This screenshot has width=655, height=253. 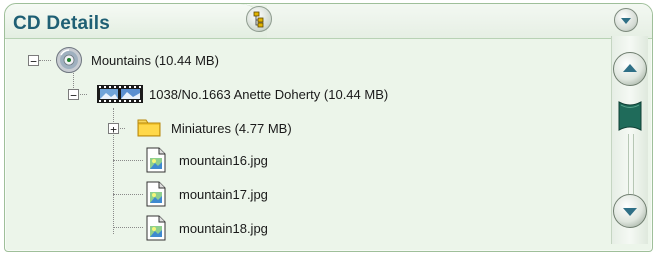 I want to click on scroll-down-button, so click(x=630, y=211).